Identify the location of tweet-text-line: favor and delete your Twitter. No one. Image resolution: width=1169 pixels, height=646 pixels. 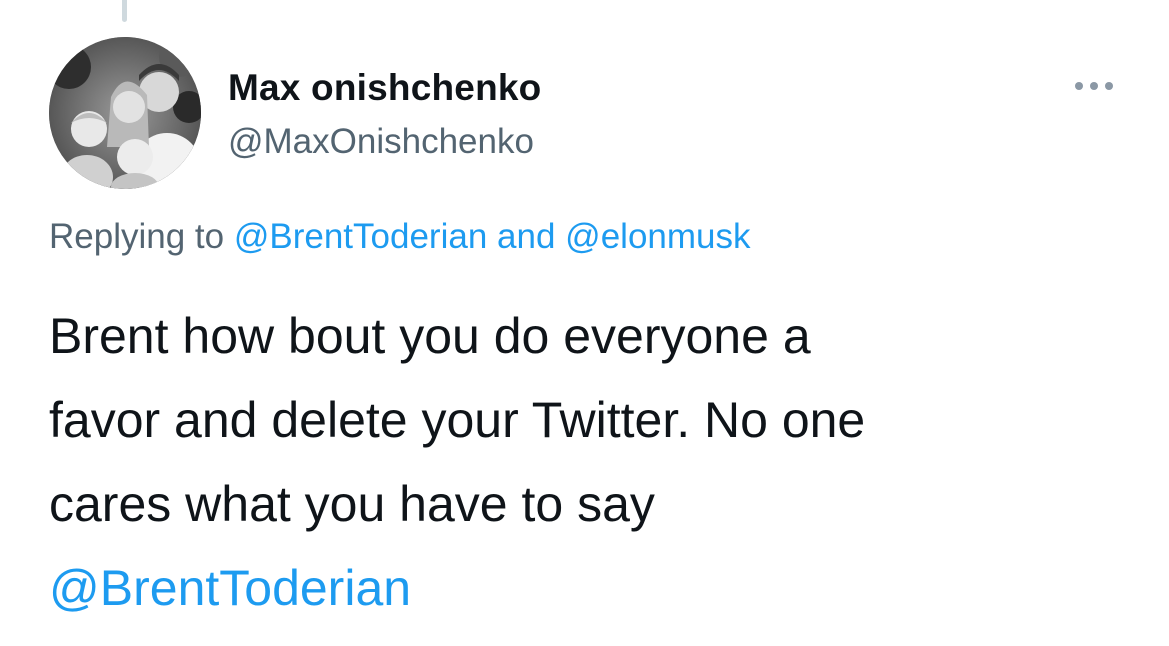
(457, 420).